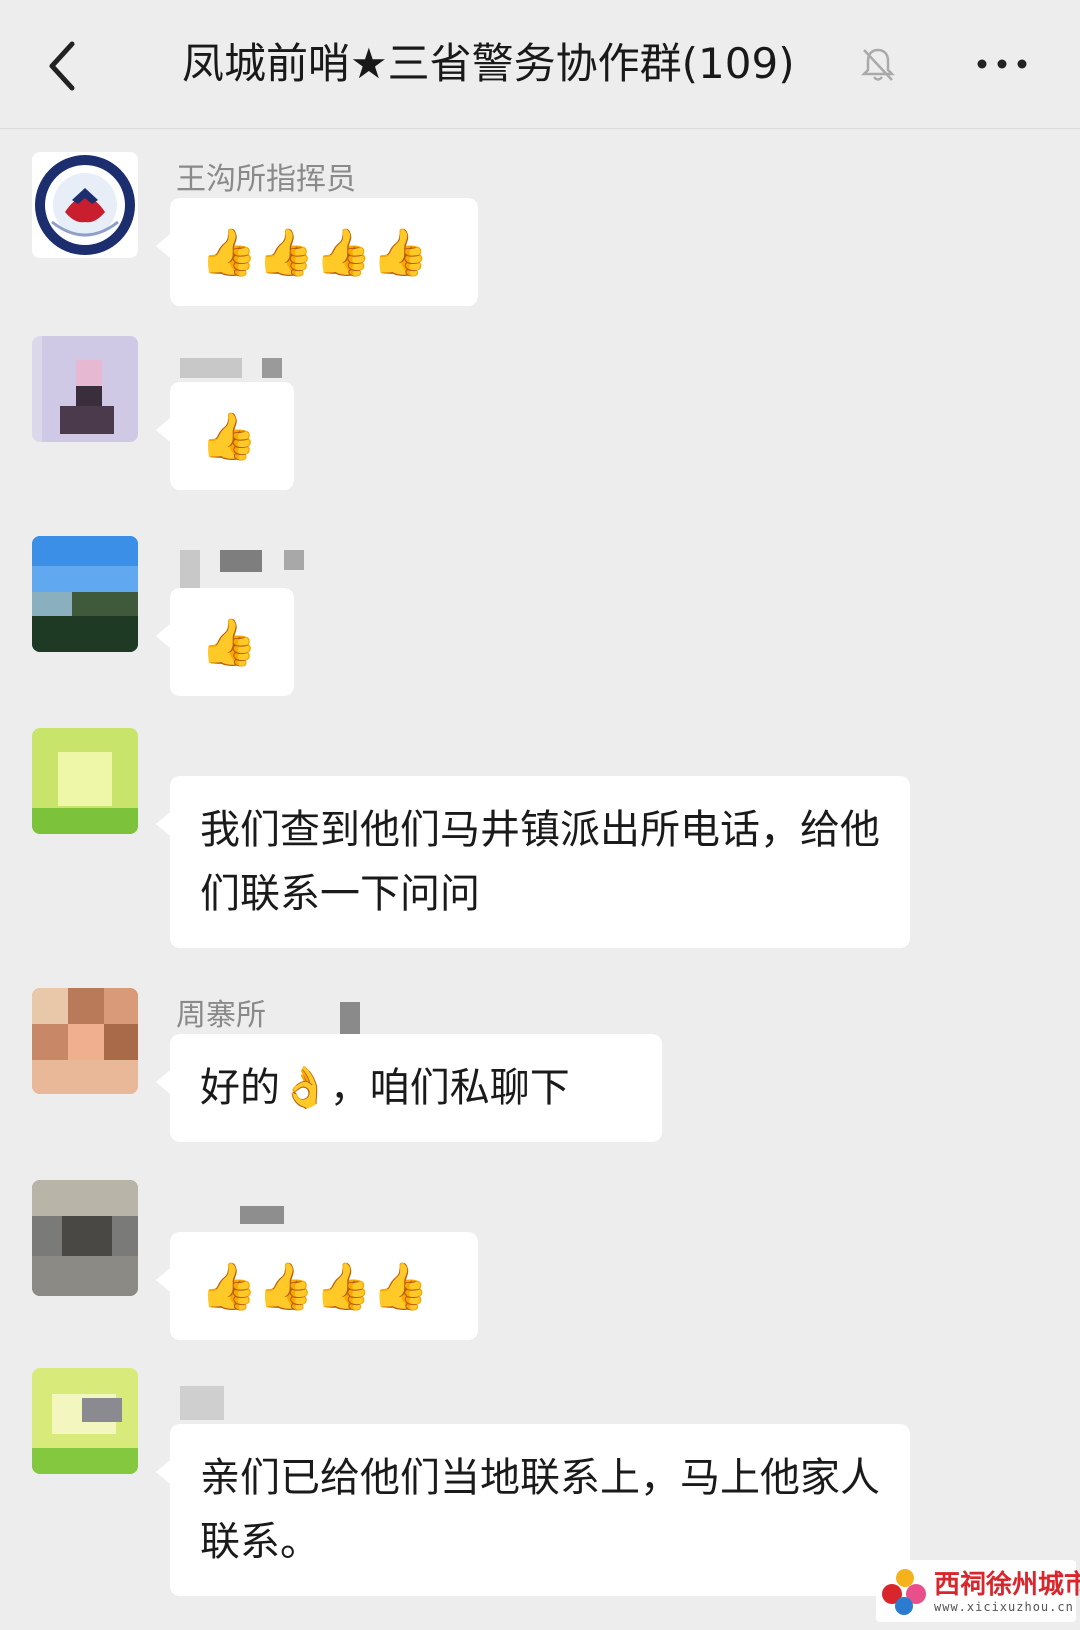 The width and height of the screenshot is (1080, 1630). I want to click on watermark-url: www.xicixuzhou.cn, so click(1004, 1607).